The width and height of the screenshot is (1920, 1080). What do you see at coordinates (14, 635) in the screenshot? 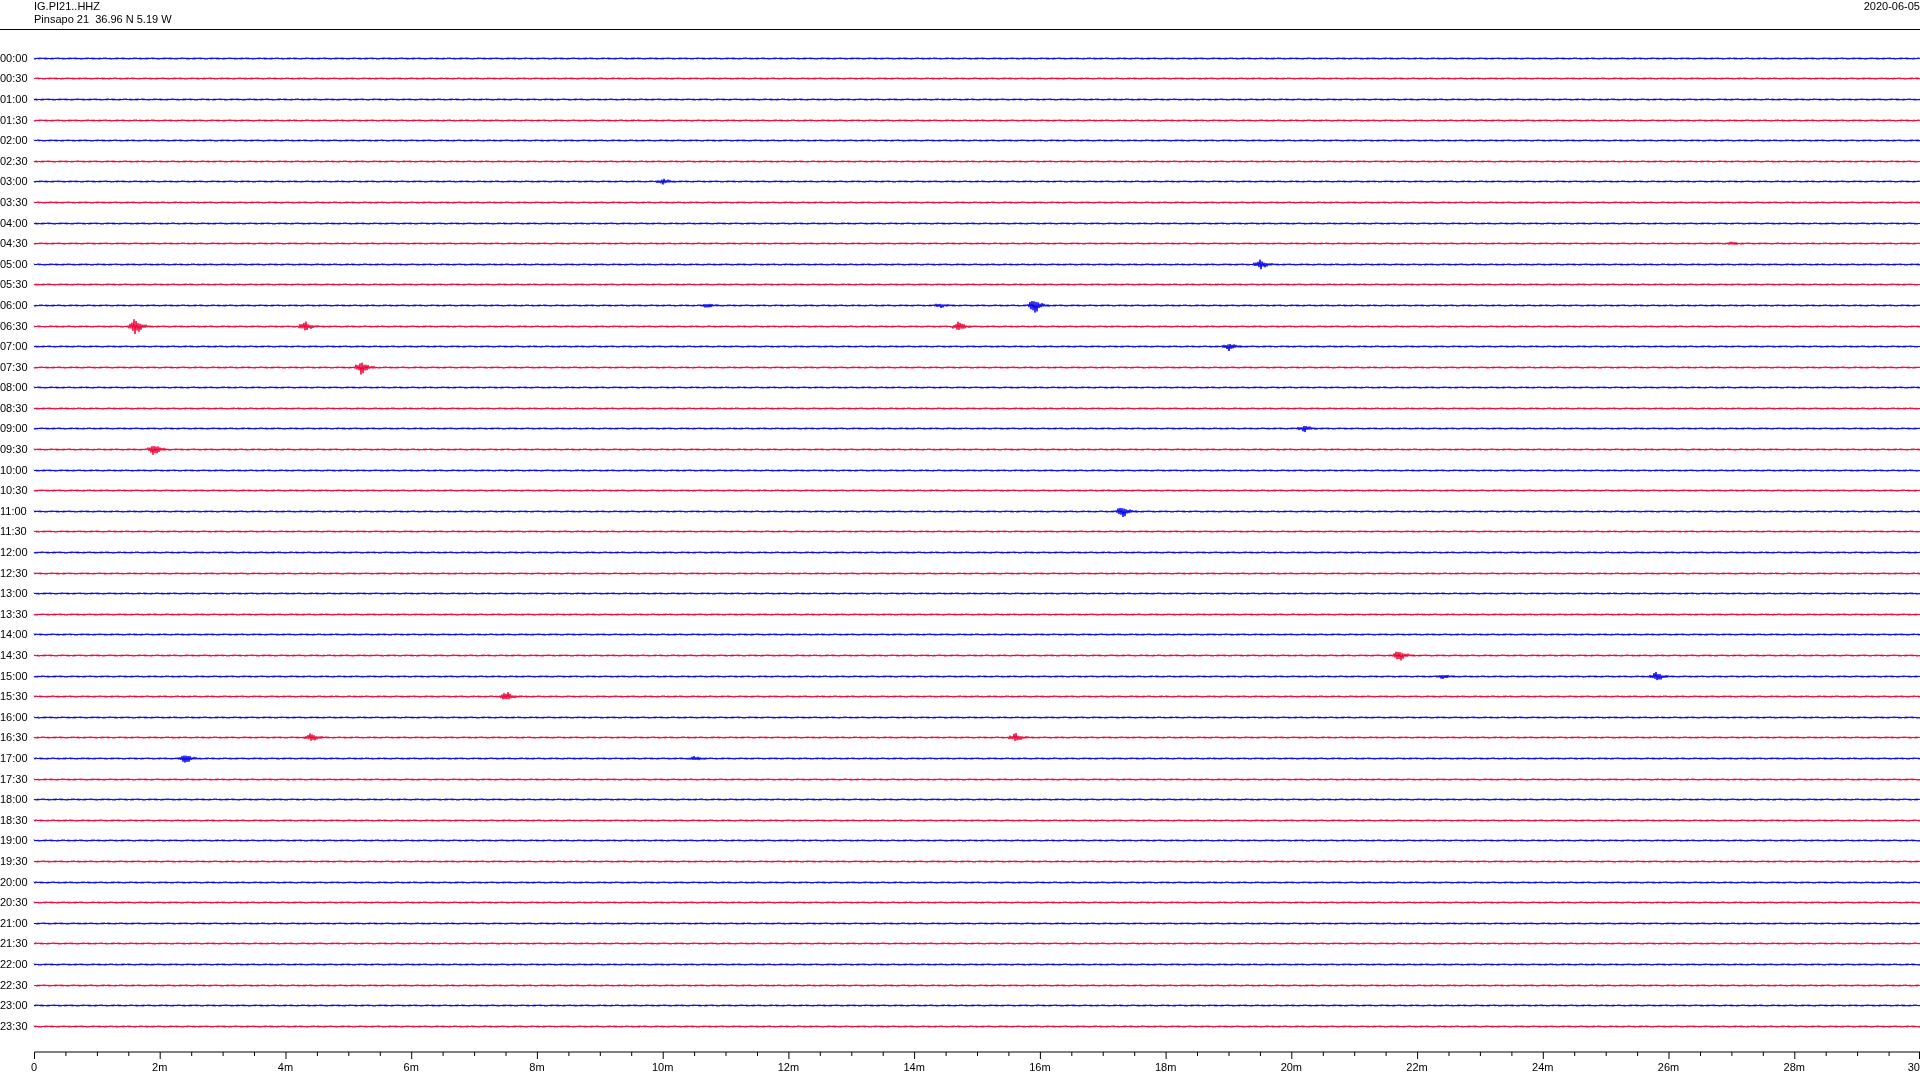
I see `time-label: 14:00` at bounding box center [14, 635].